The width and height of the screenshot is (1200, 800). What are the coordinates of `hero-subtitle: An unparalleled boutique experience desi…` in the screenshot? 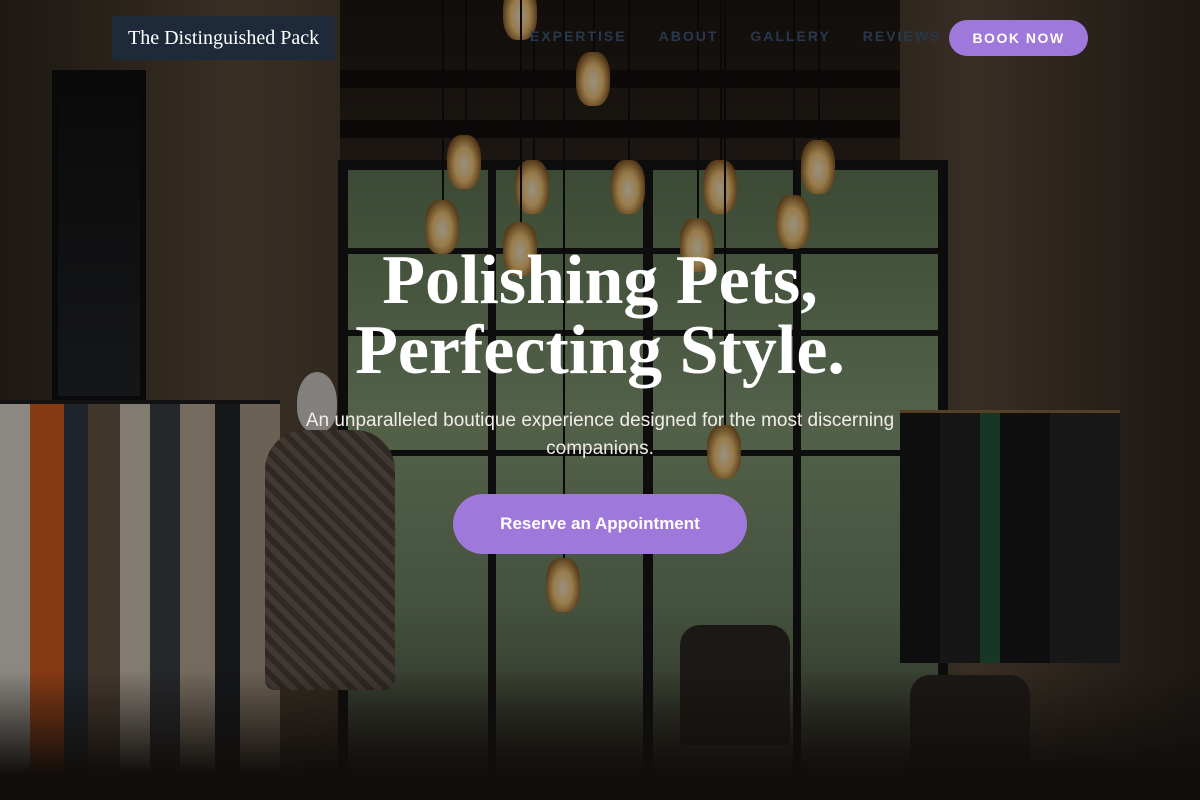 It's located at (600, 434).